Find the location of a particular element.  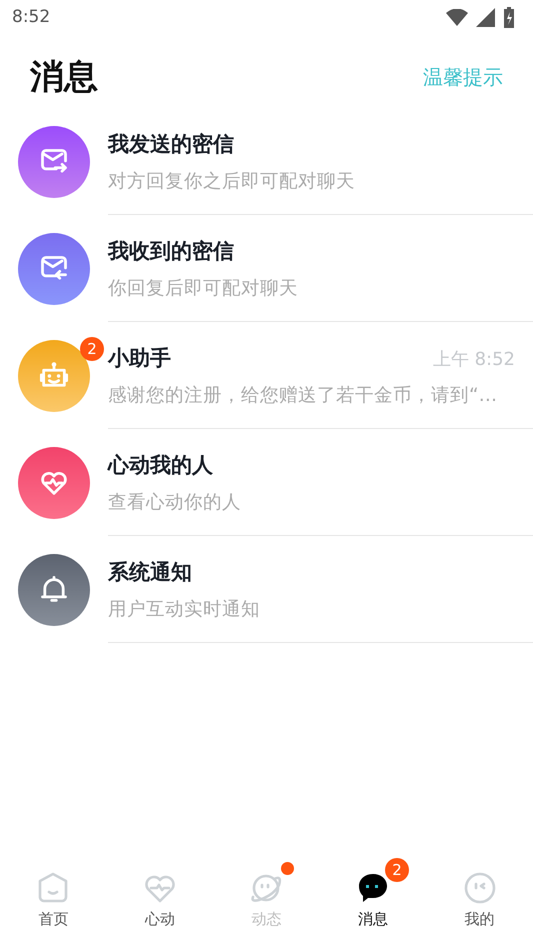

conversation-title: 我收到的密信 is located at coordinates (171, 250).